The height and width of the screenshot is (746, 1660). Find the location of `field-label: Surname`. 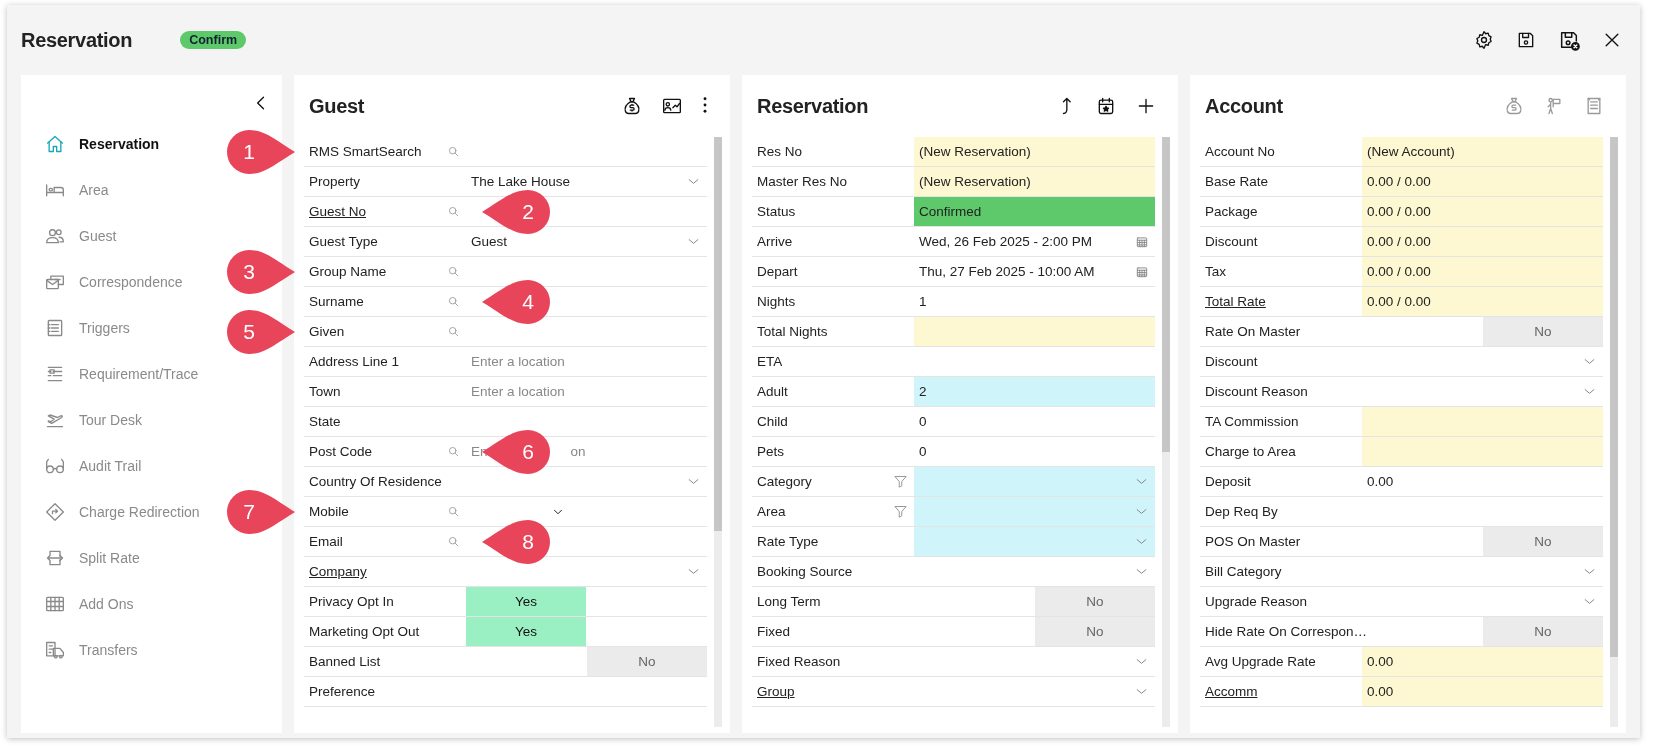

field-label: Surname is located at coordinates (336, 301).